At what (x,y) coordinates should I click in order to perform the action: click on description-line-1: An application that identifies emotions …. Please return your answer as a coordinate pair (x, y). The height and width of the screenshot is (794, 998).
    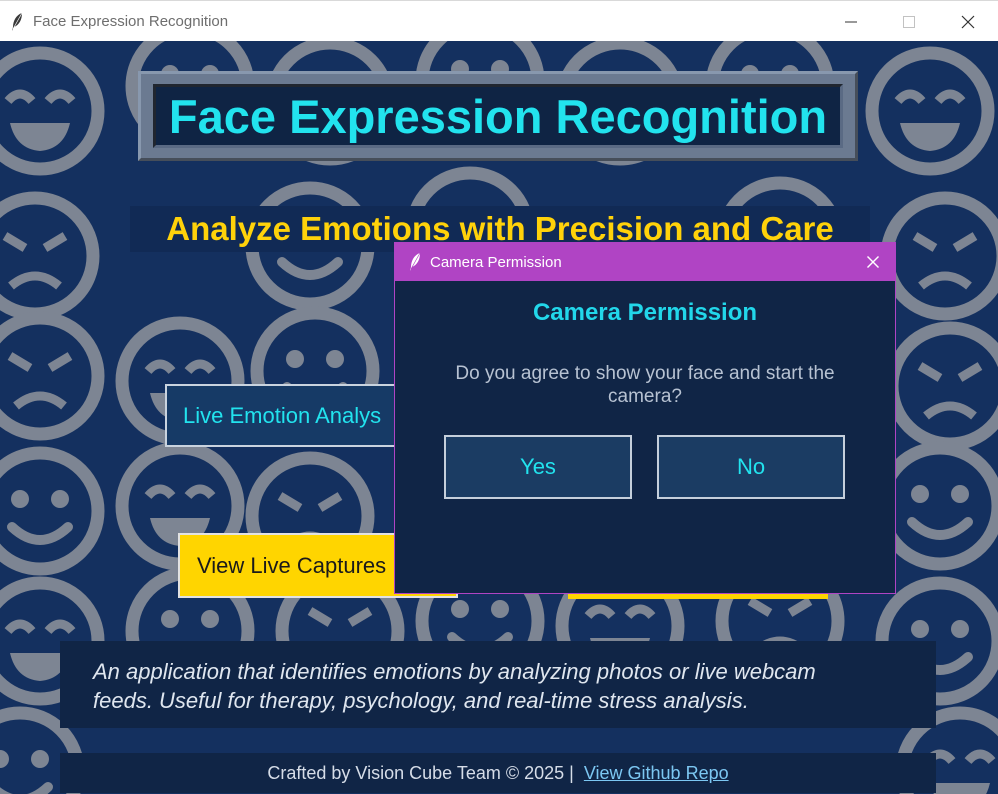
    Looking at the image, I should click on (454, 671).